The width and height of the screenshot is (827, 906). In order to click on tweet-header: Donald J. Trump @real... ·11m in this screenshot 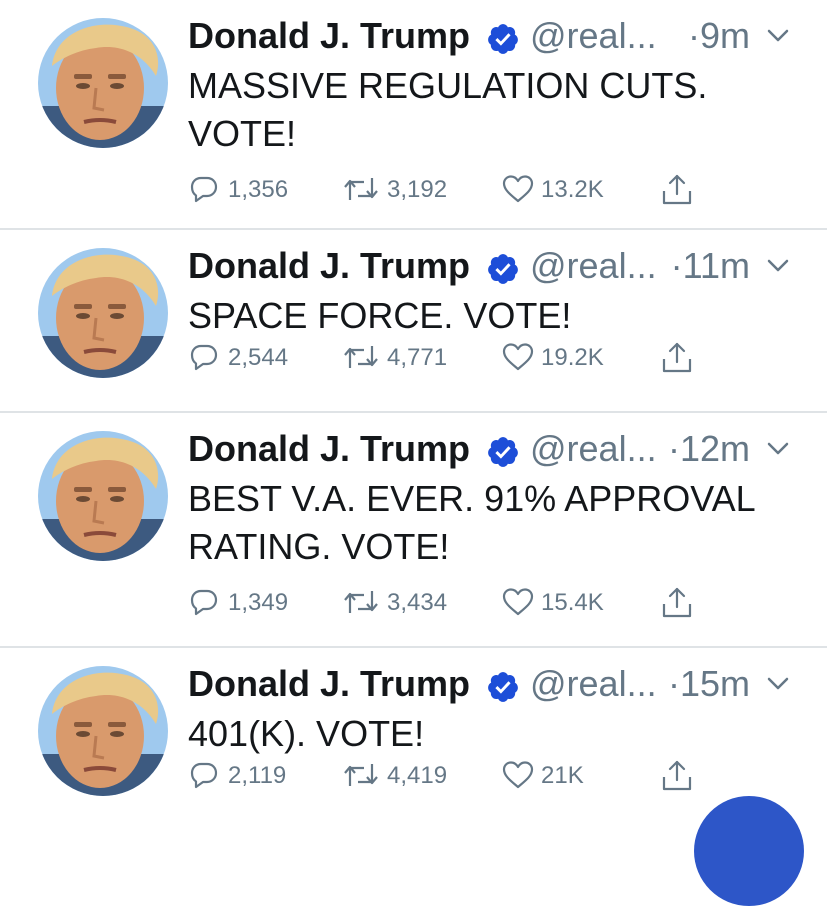, I will do `click(498, 266)`.